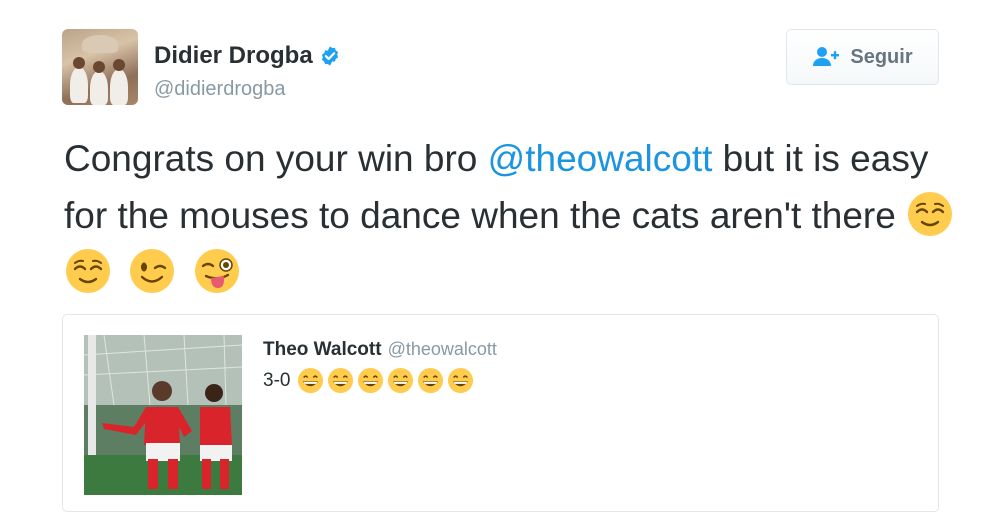  I want to click on quoted-author-handle: @theowalcott, so click(442, 349).